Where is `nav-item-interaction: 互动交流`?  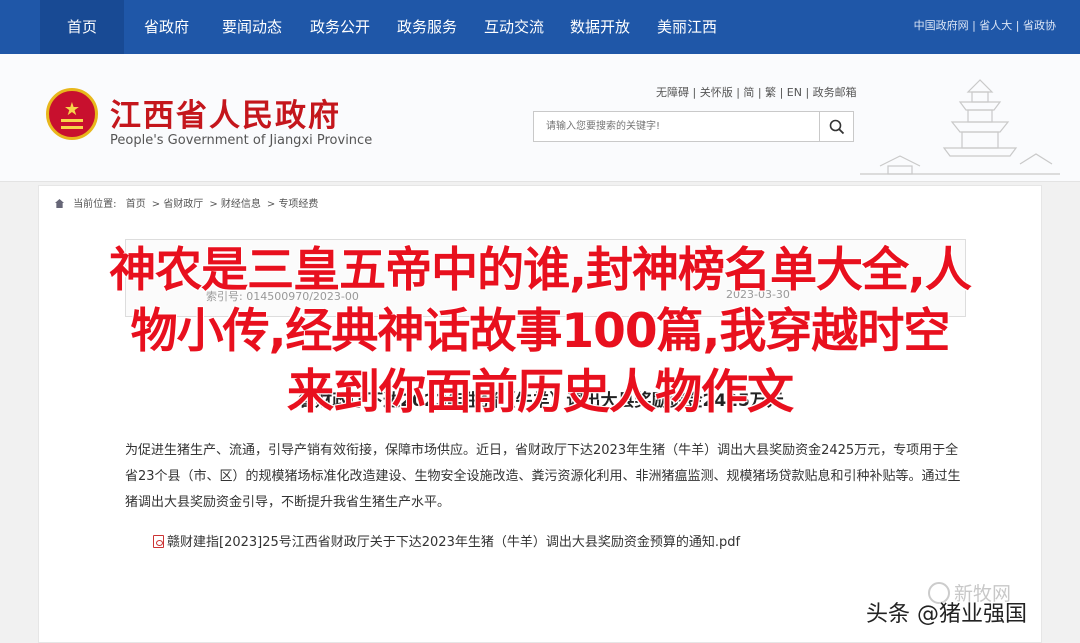 nav-item-interaction: 互动交流 is located at coordinates (514, 27).